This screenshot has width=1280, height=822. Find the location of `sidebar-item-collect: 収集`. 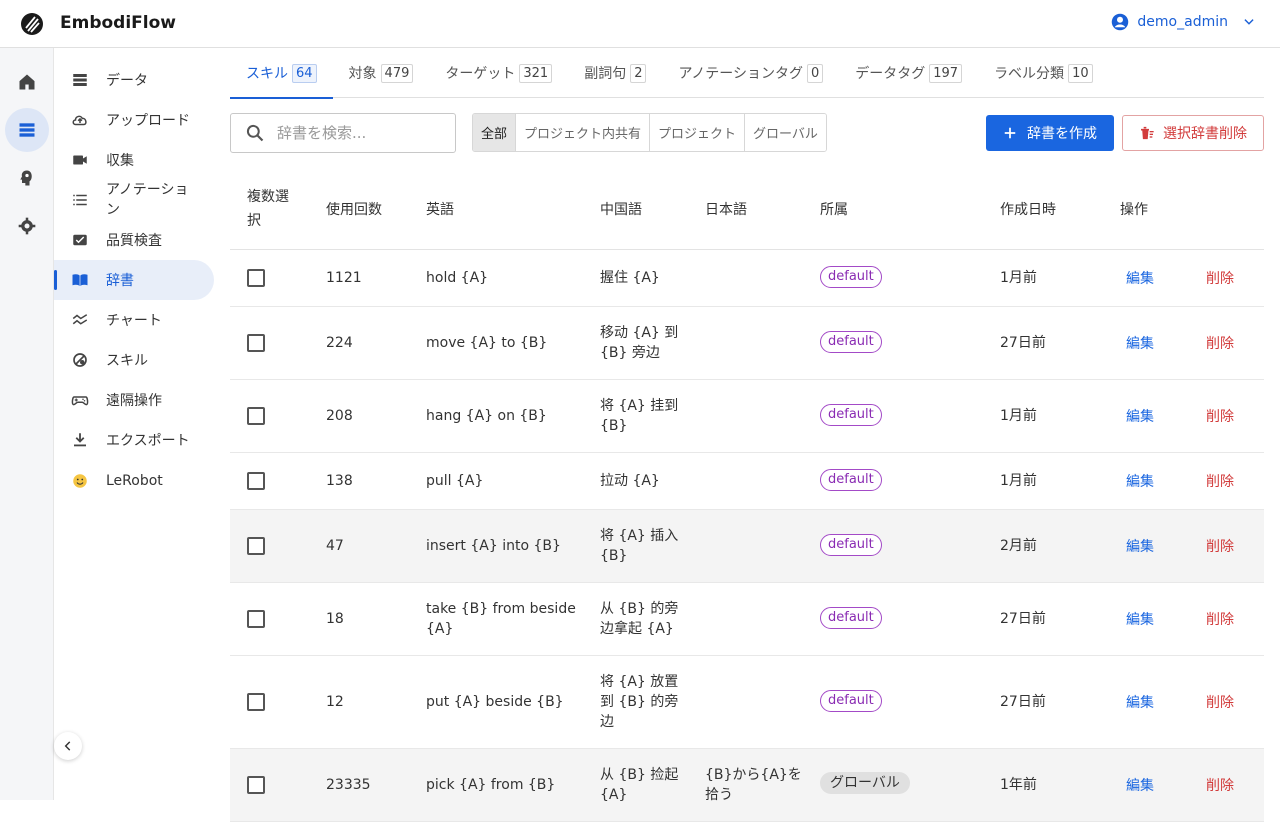

sidebar-item-collect: 収集 is located at coordinates (134, 160).